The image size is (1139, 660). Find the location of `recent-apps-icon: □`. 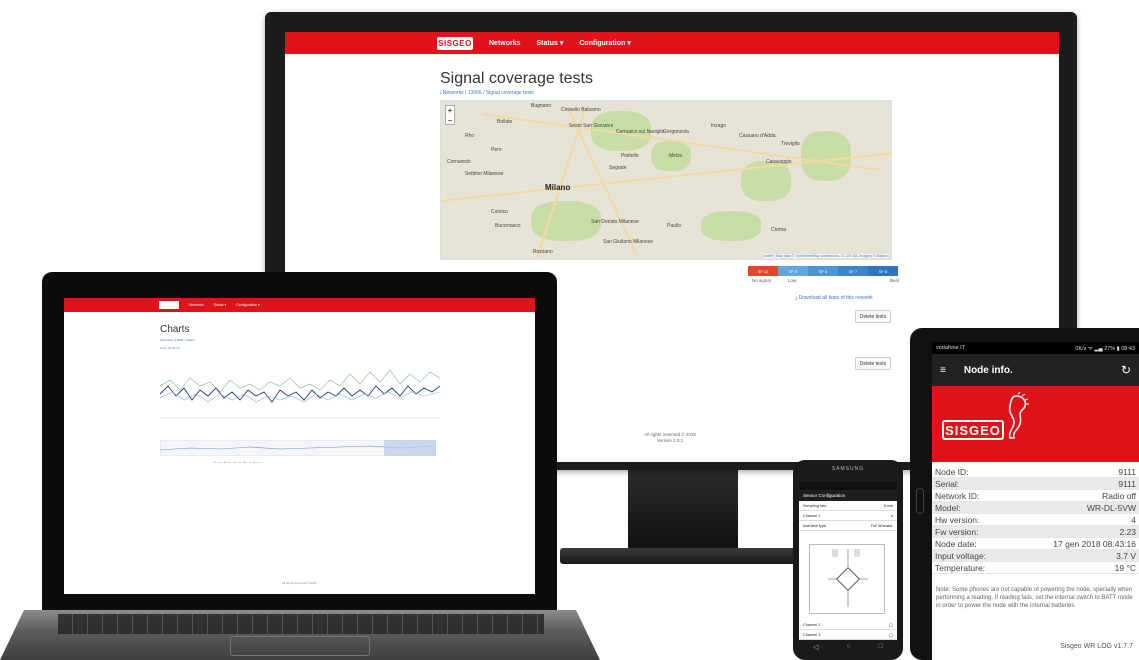

recent-apps-icon: □ is located at coordinates (881, 649).